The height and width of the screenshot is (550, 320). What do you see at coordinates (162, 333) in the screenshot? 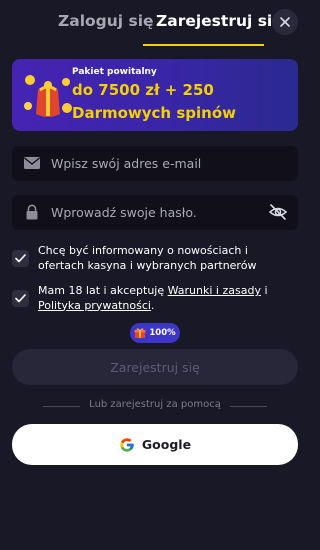
I see `progress-percent: 100%` at bounding box center [162, 333].